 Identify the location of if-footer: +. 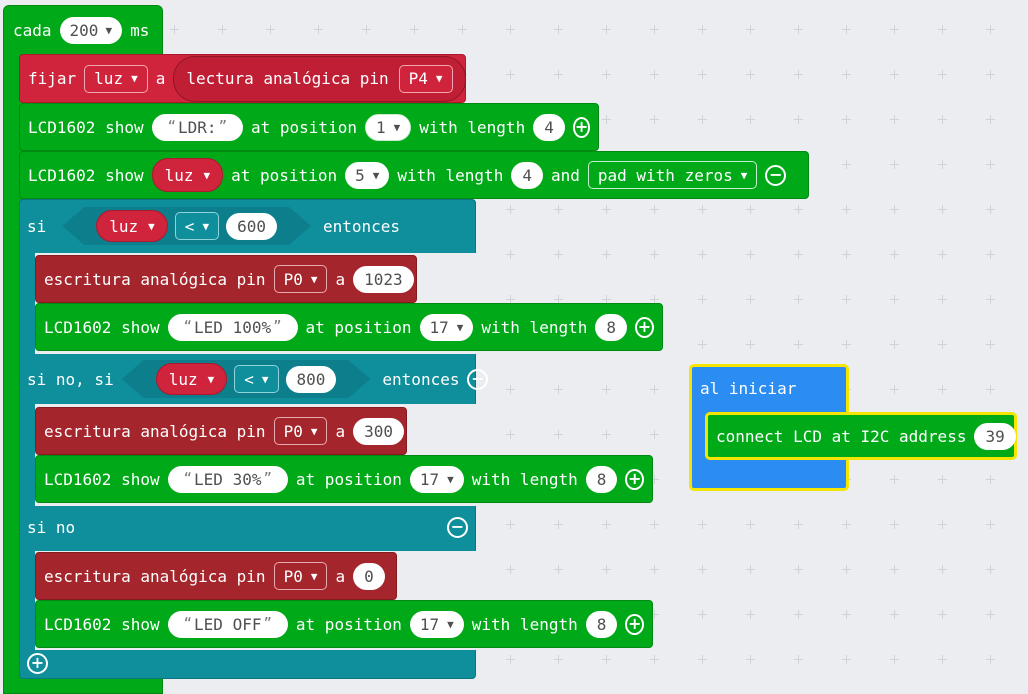
(37, 663).